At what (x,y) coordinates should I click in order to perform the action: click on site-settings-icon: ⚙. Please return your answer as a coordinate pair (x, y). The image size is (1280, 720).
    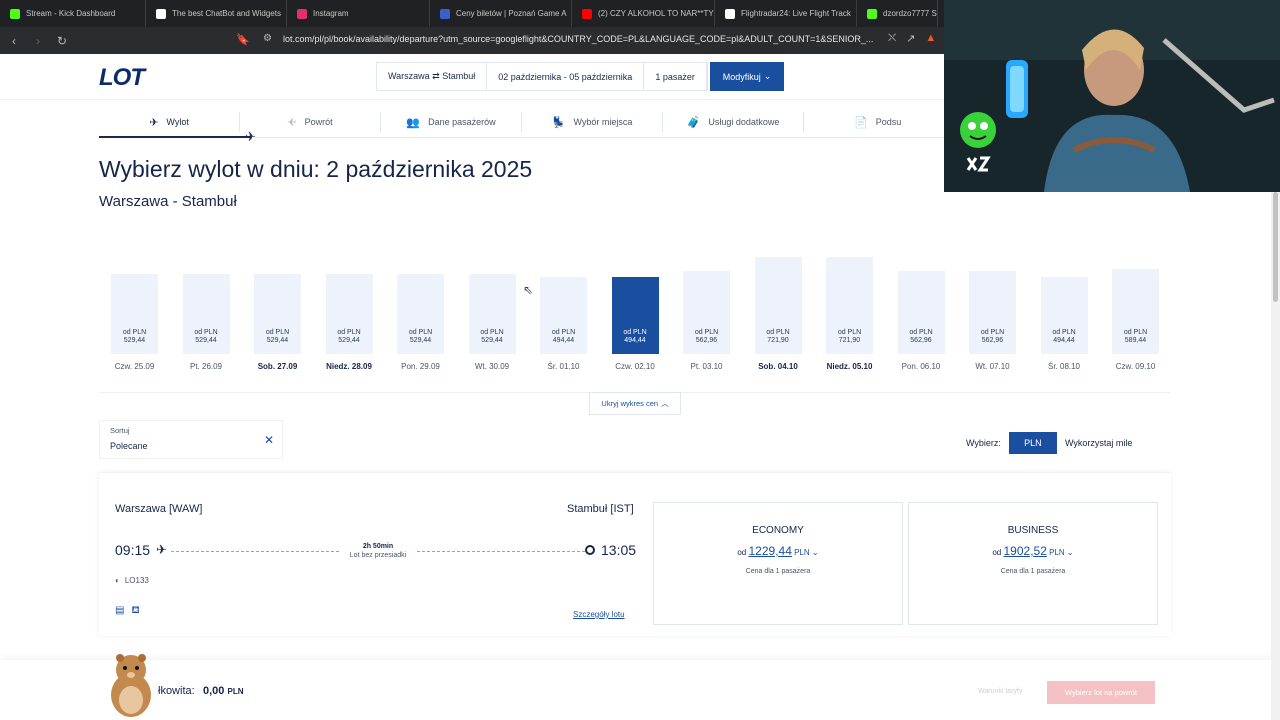
    Looking at the image, I should click on (267, 38).